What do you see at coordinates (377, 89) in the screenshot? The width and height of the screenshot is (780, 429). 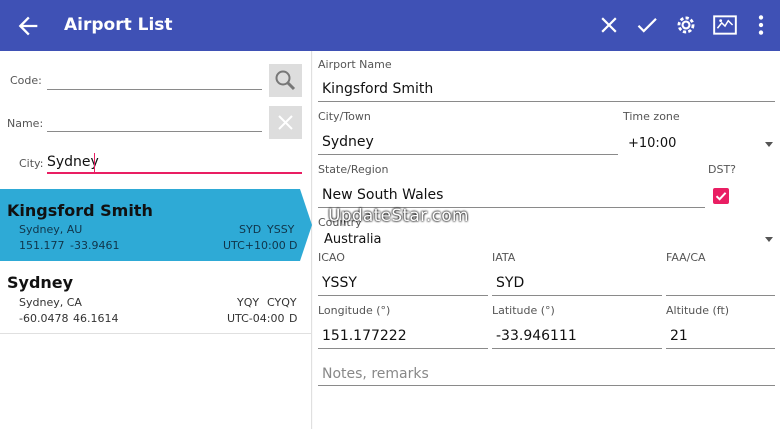 I see `airport-name-field: Kingsford Smith` at bounding box center [377, 89].